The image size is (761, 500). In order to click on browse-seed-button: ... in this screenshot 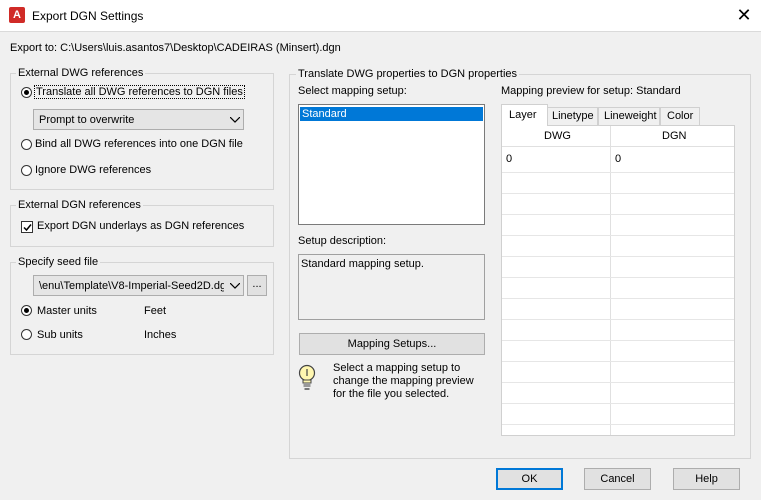, I will do `click(257, 285)`.